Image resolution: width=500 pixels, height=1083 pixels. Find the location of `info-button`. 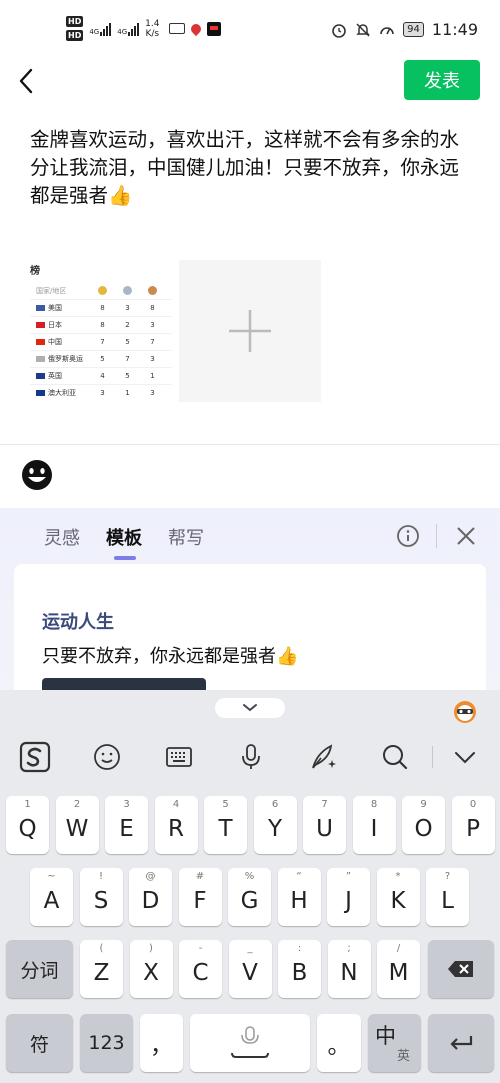

info-button is located at coordinates (408, 536).